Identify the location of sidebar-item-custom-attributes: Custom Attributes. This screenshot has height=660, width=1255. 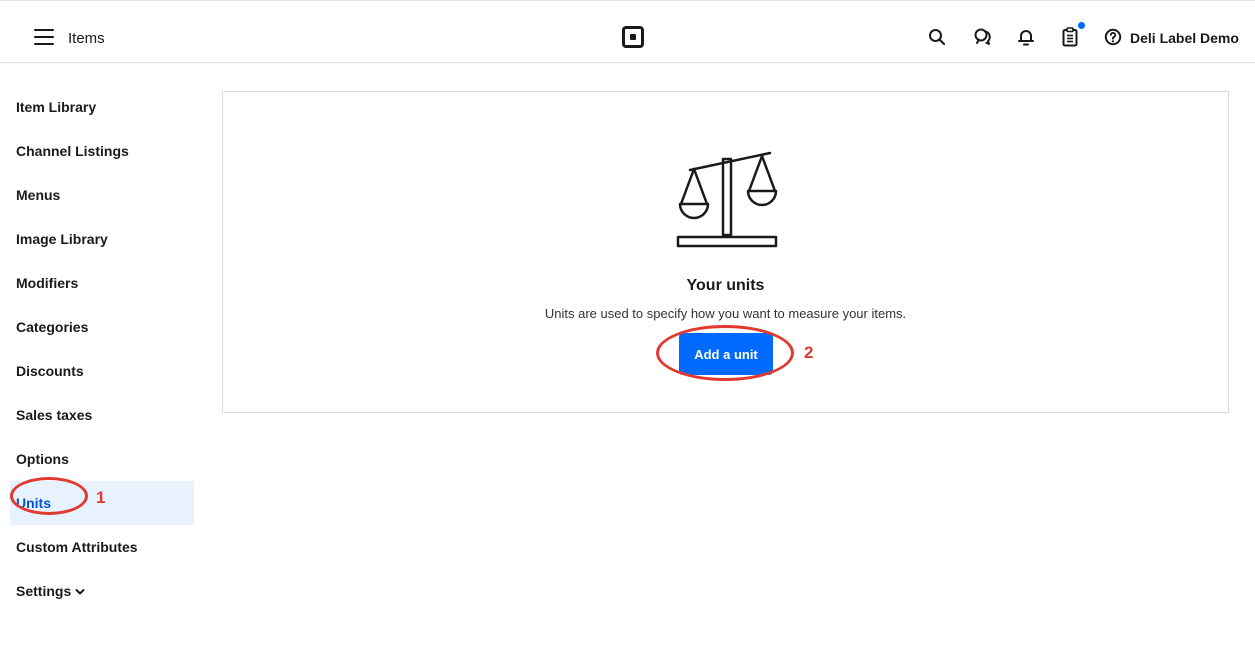
(97, 547).